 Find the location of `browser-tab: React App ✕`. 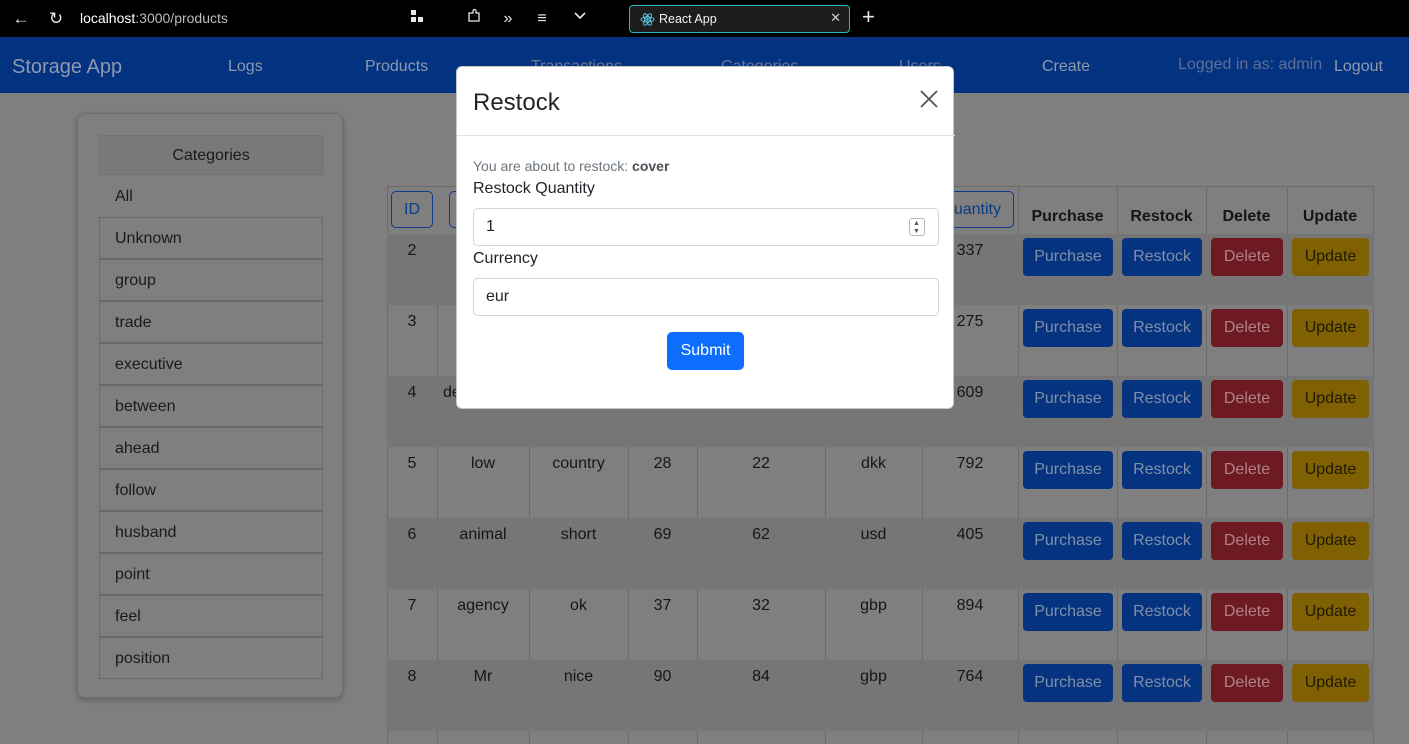

browser-tab: React App ✕ is located at coordinates (739, 19).